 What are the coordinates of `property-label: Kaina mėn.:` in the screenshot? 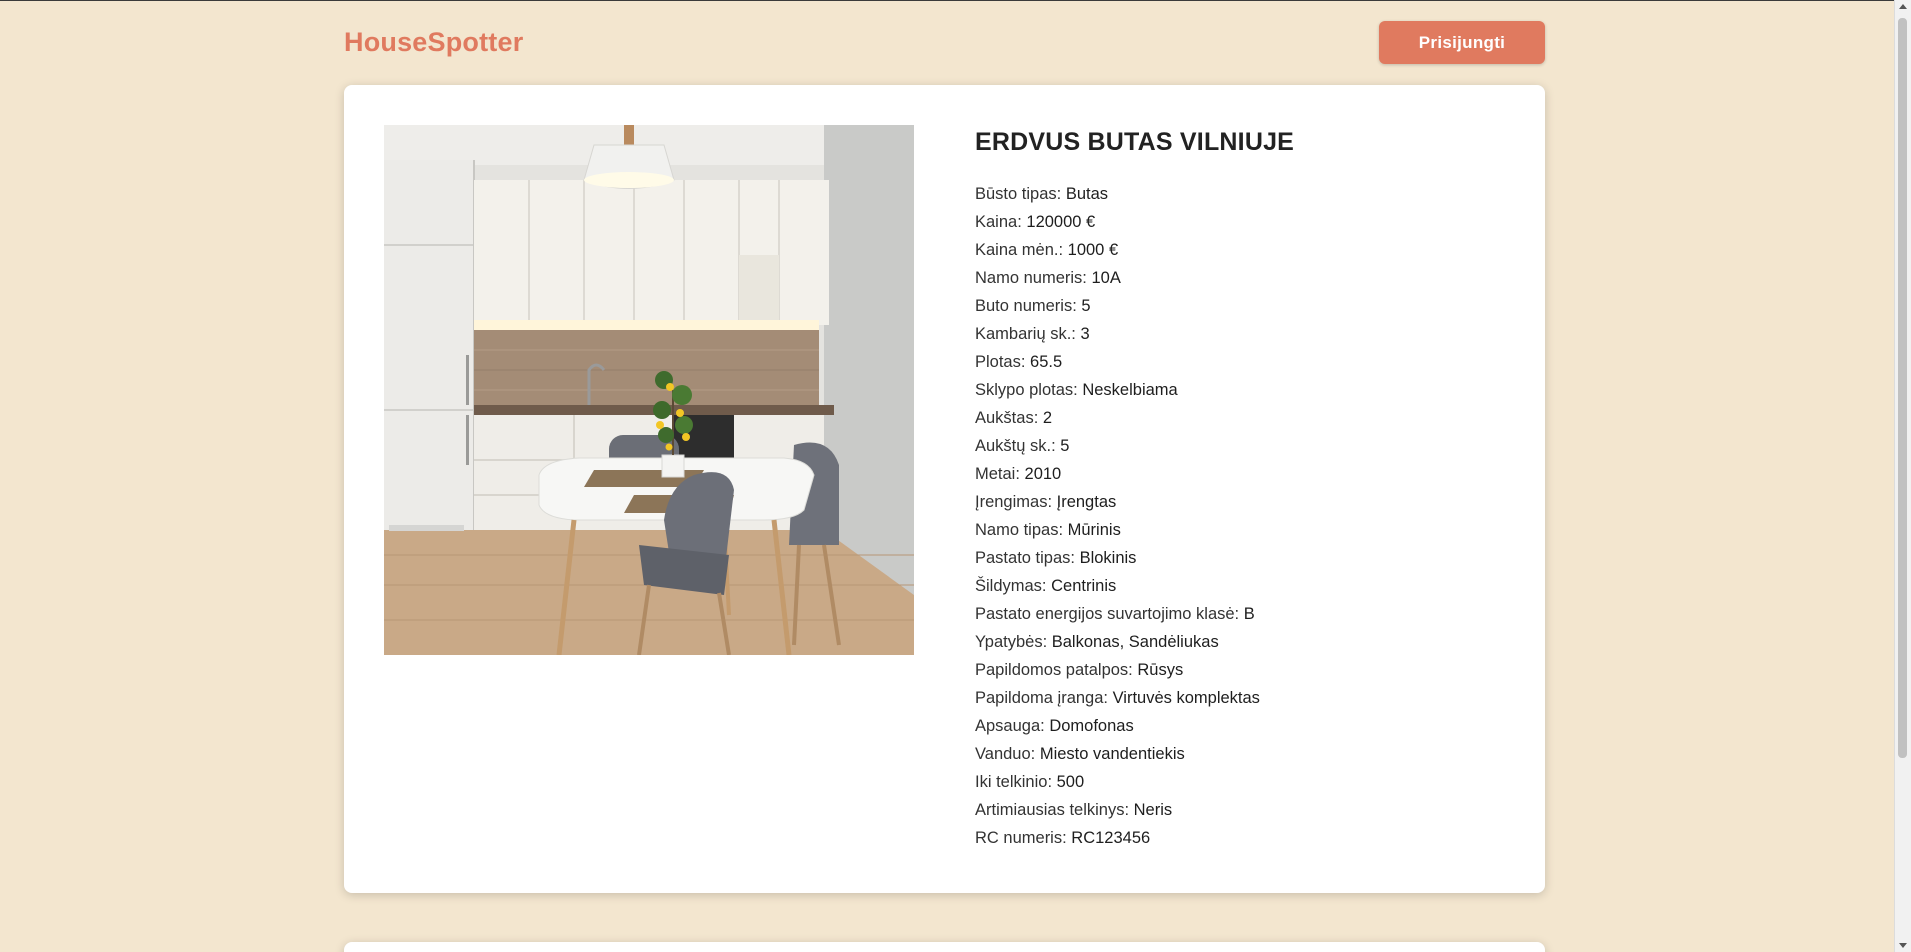 It's located at (1019, 250).